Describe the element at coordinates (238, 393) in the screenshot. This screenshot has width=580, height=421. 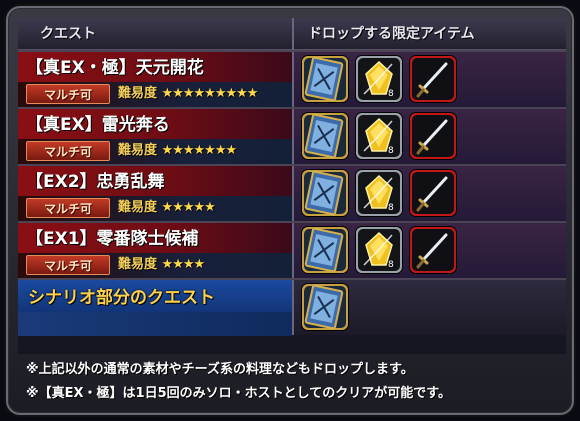
I see `footnote: ※【真EX・極】は1日5回のみソロ・ホストとしてのクリアが可能です。` at that location.